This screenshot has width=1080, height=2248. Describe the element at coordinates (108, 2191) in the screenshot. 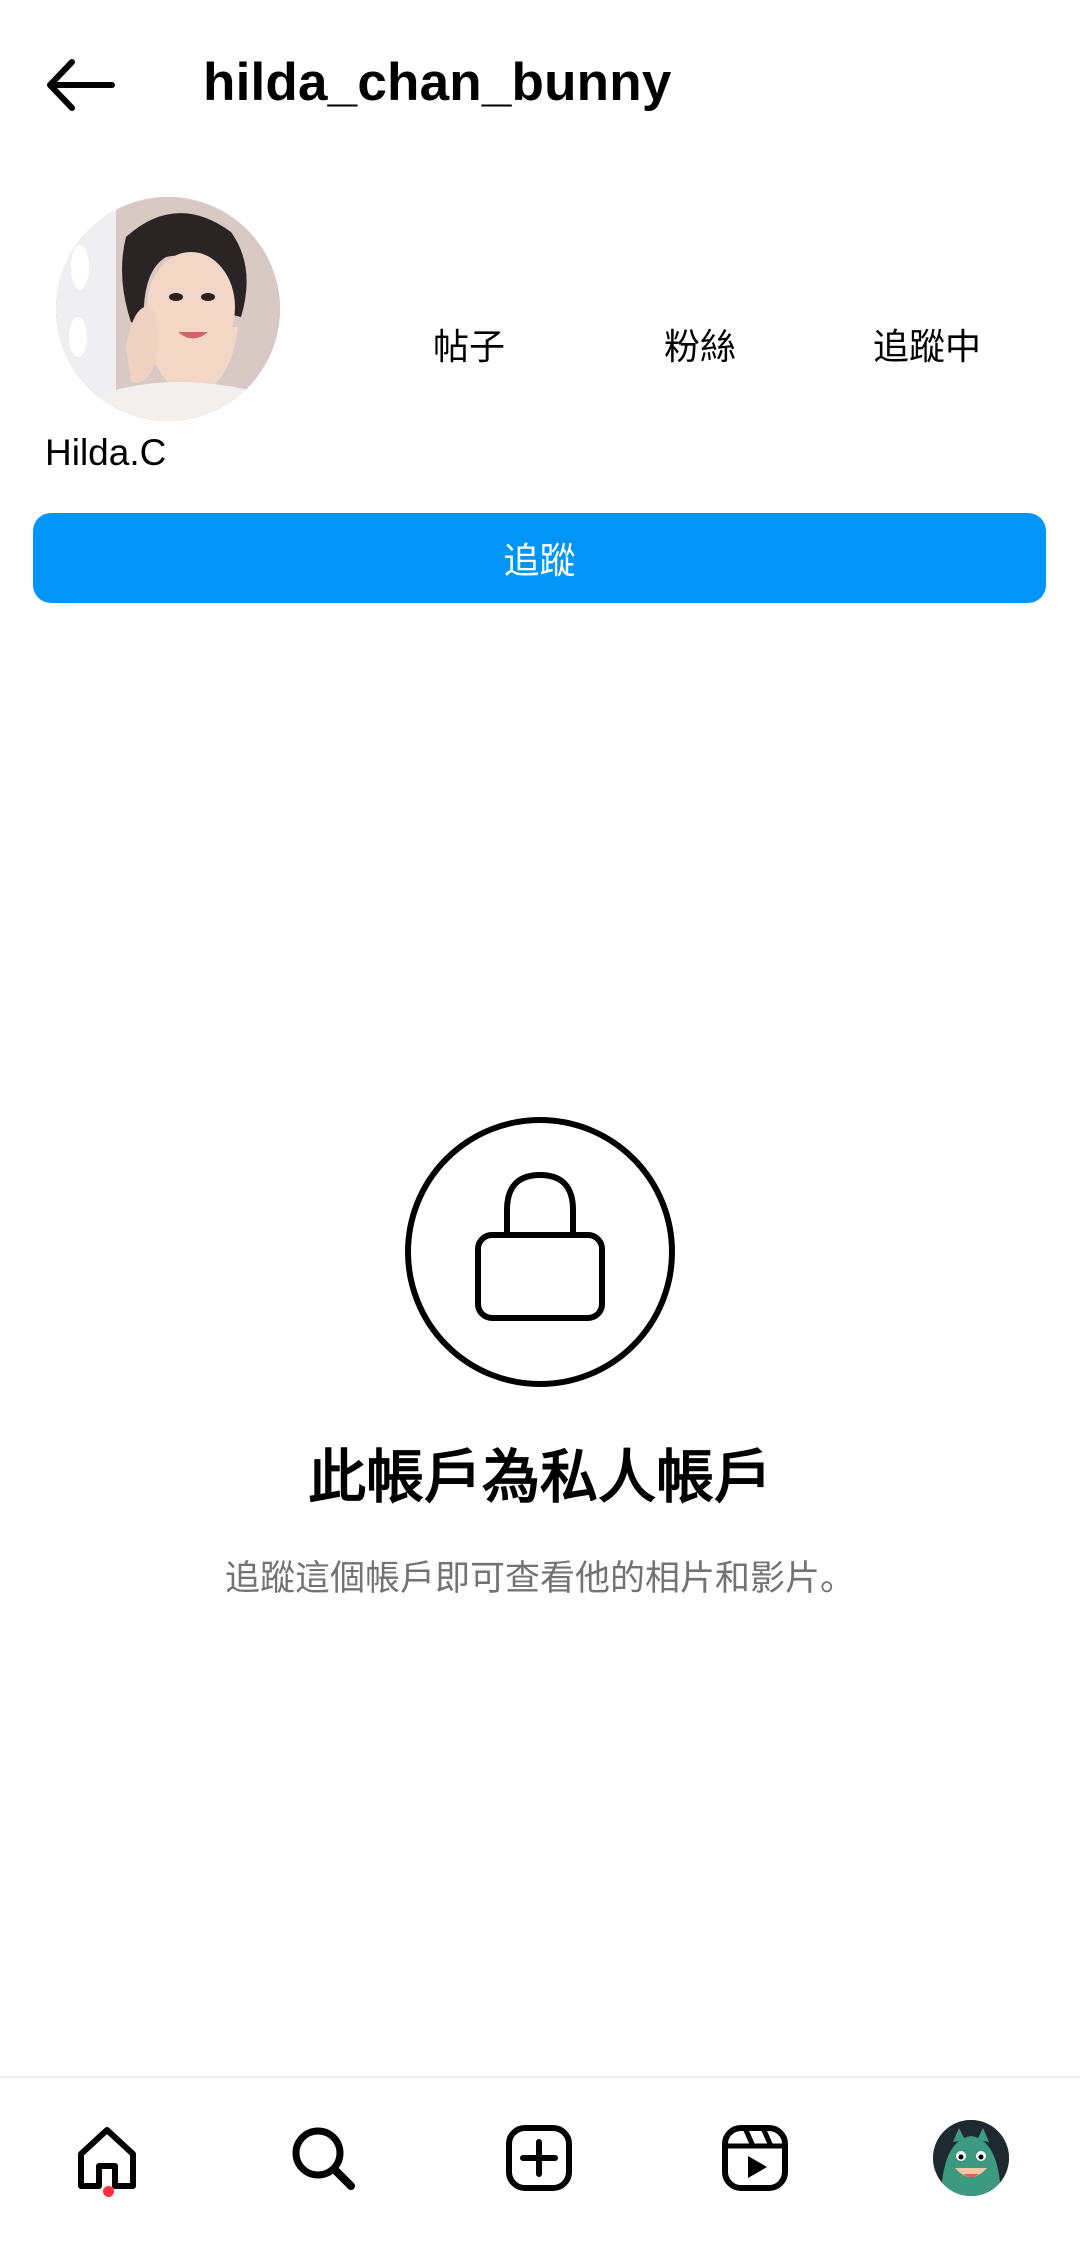

I see `home-notification-dot` at that location.